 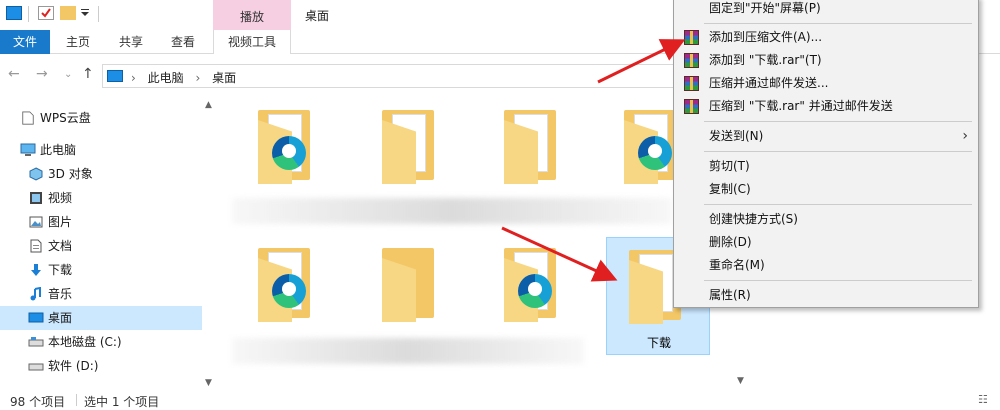 What do you see at coordinates (826, 242) in the screenshot?
I see `menu-item-delete: 删除(D)` at bounding box center [826, 242].